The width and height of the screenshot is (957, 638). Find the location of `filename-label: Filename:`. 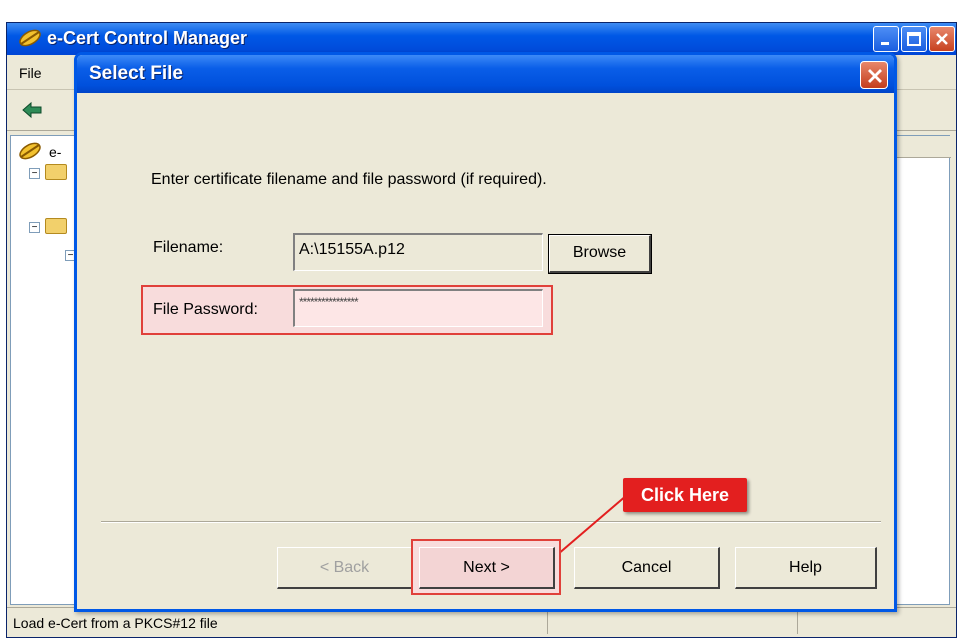

filename-label: Filename: is located at coordinates (188, 247).